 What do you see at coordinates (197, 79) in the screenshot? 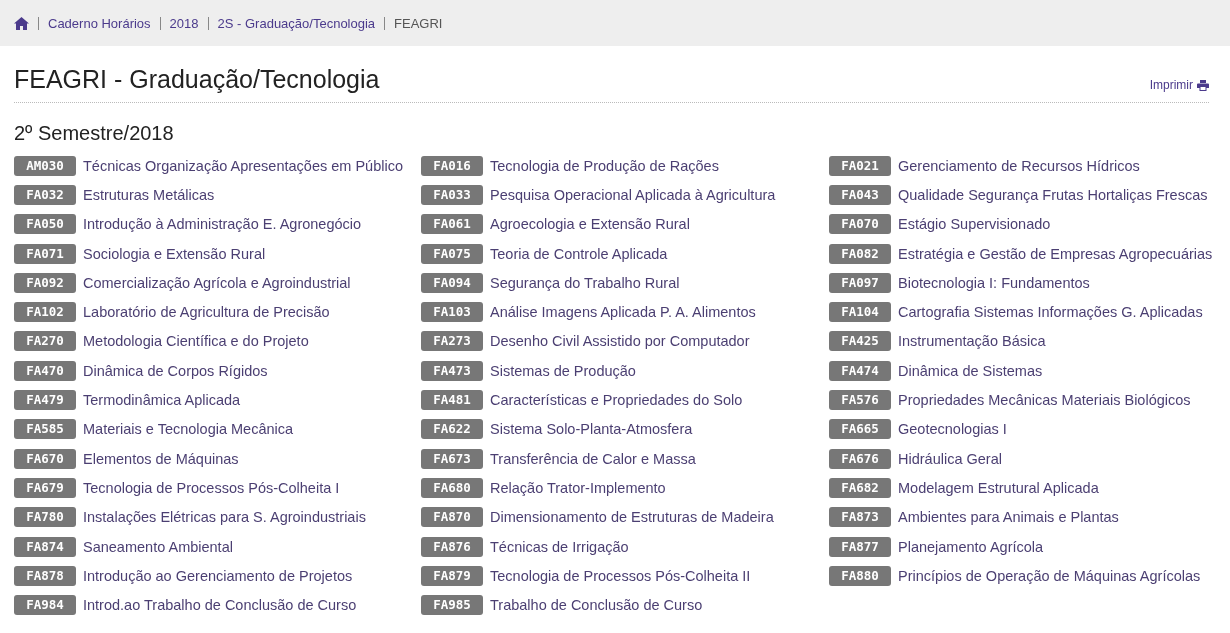
I see `page-title: FEAGRI - Graduação/Tecnologia` at bounding box center [197, 79].